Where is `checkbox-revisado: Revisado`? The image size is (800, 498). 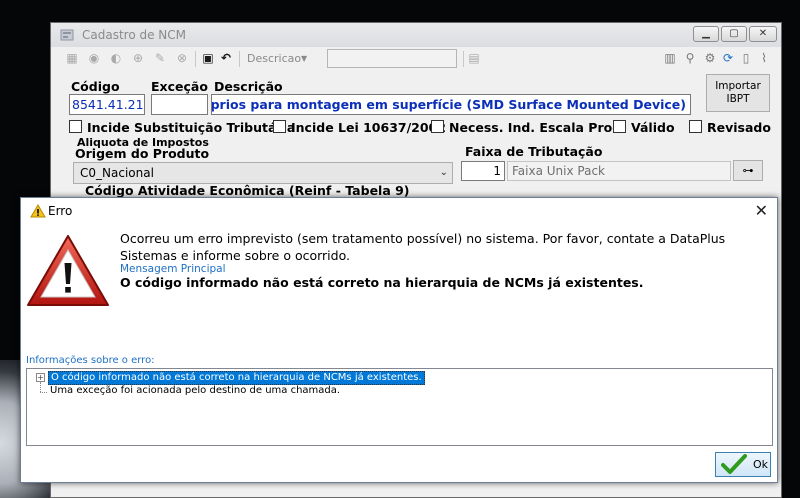 checkbox-revisado: Revisado is located at coordinates (730, 128).